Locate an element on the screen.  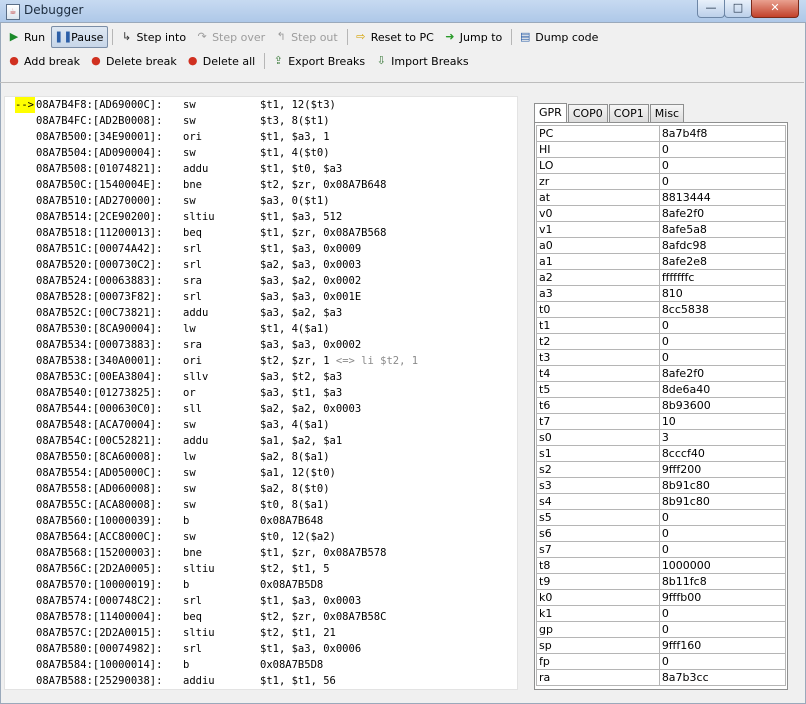
register-row: HI 0 is located at coordinates (661, 149).